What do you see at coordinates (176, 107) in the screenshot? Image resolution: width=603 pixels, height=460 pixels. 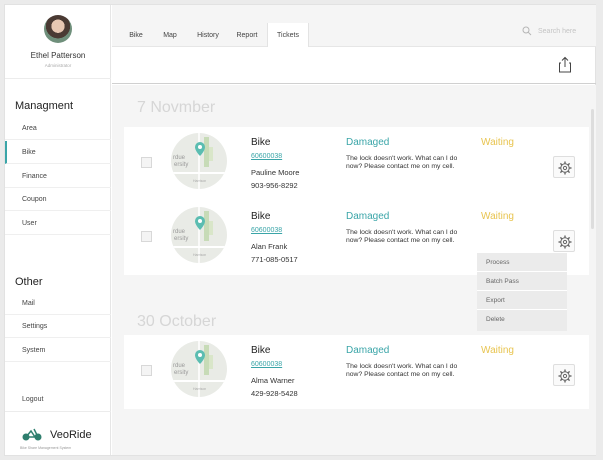 I see `date-group-title: 7 Novmber` at bounding box center [176, 107].